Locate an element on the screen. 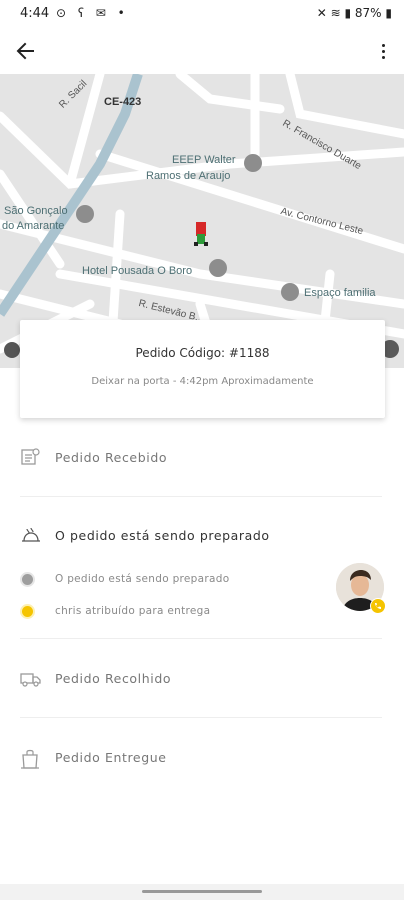  map-label-town: São Gonçalo is located at coordinates (36, 211).